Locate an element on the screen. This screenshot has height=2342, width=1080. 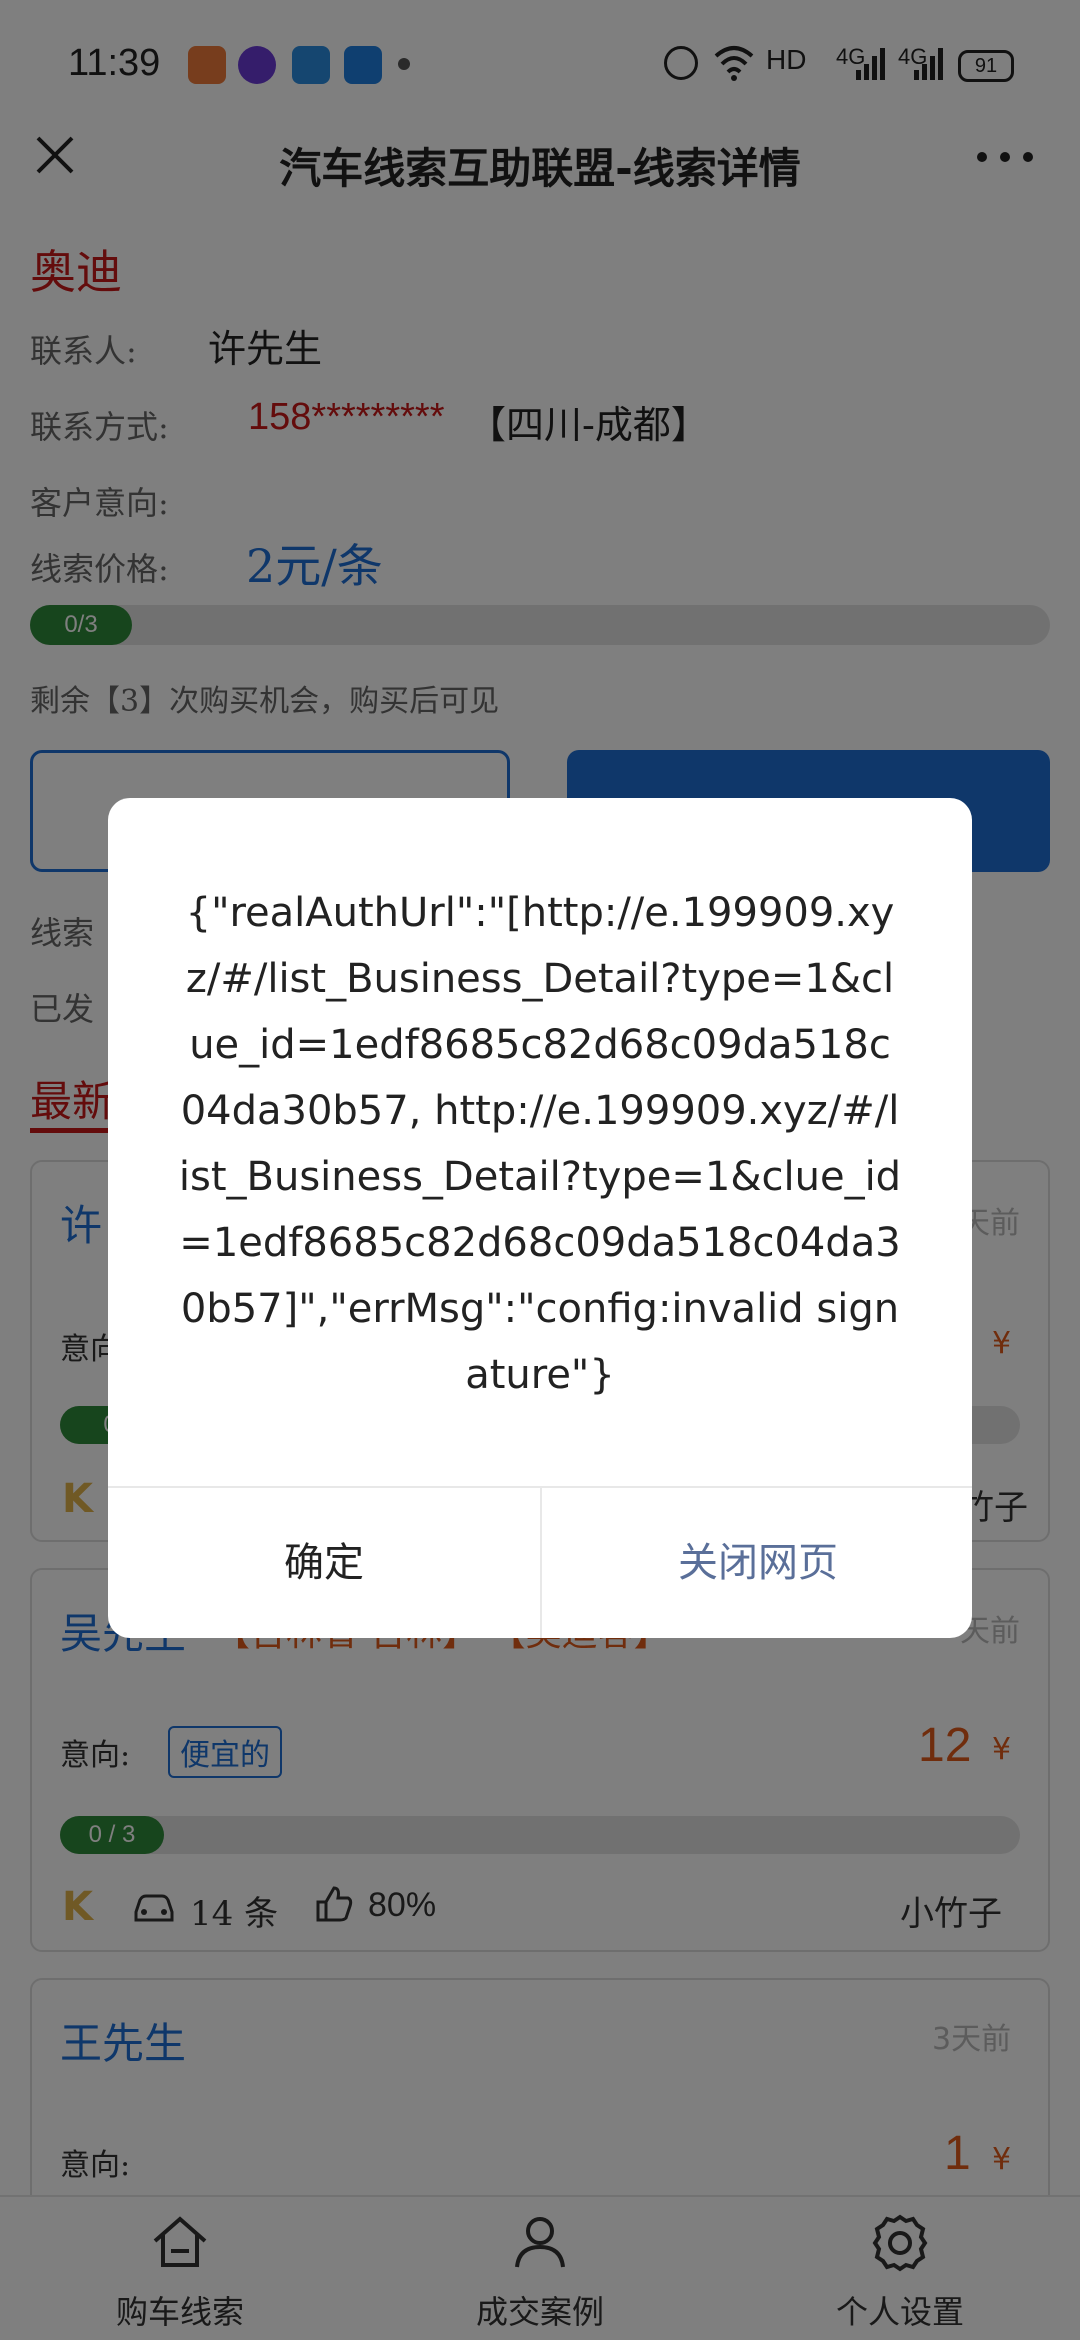
confirm-button: 确定 is located at coordinates (324, 1563).